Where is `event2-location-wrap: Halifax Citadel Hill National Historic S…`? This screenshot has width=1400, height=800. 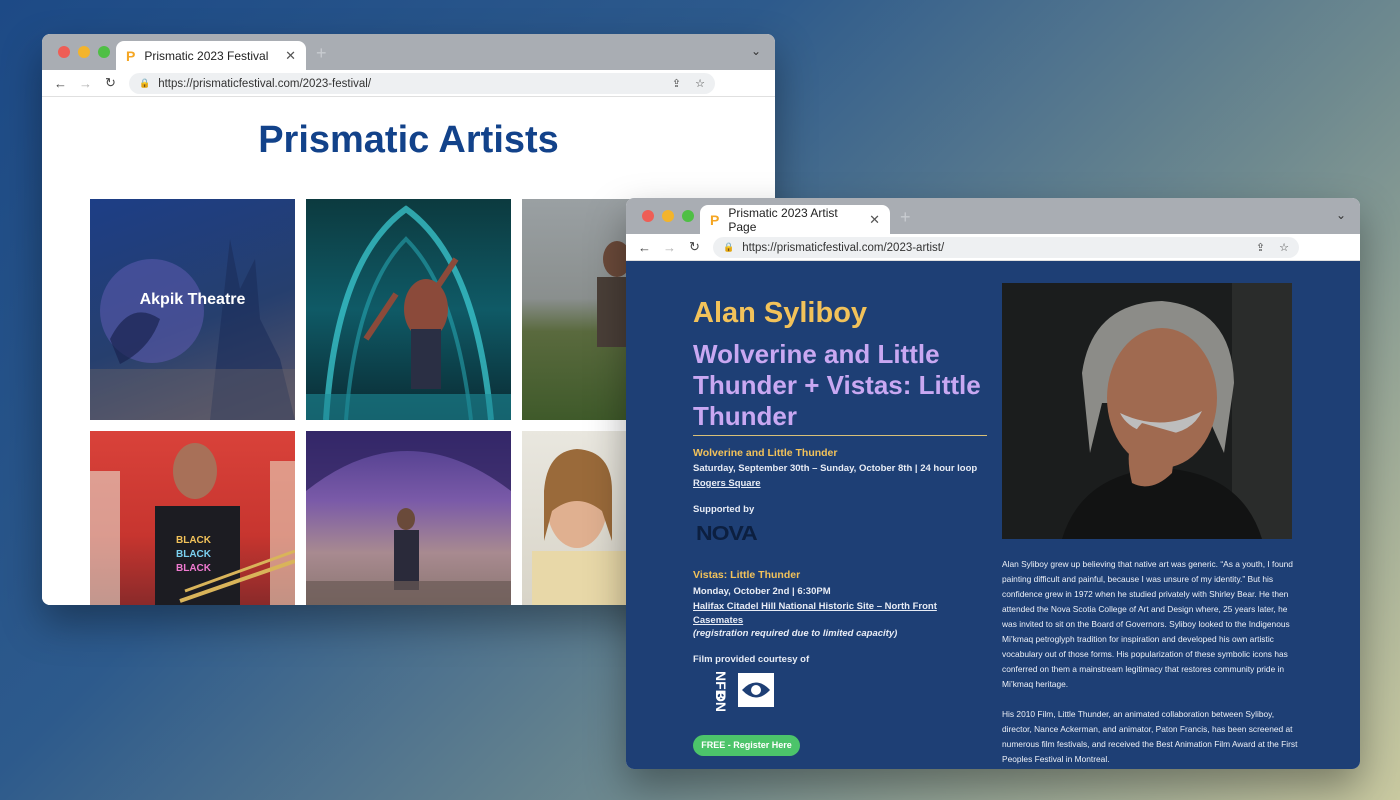
event2-location-wrap: Halifax Citadel Hill National Historic S… is located at coordinates (815, 606).